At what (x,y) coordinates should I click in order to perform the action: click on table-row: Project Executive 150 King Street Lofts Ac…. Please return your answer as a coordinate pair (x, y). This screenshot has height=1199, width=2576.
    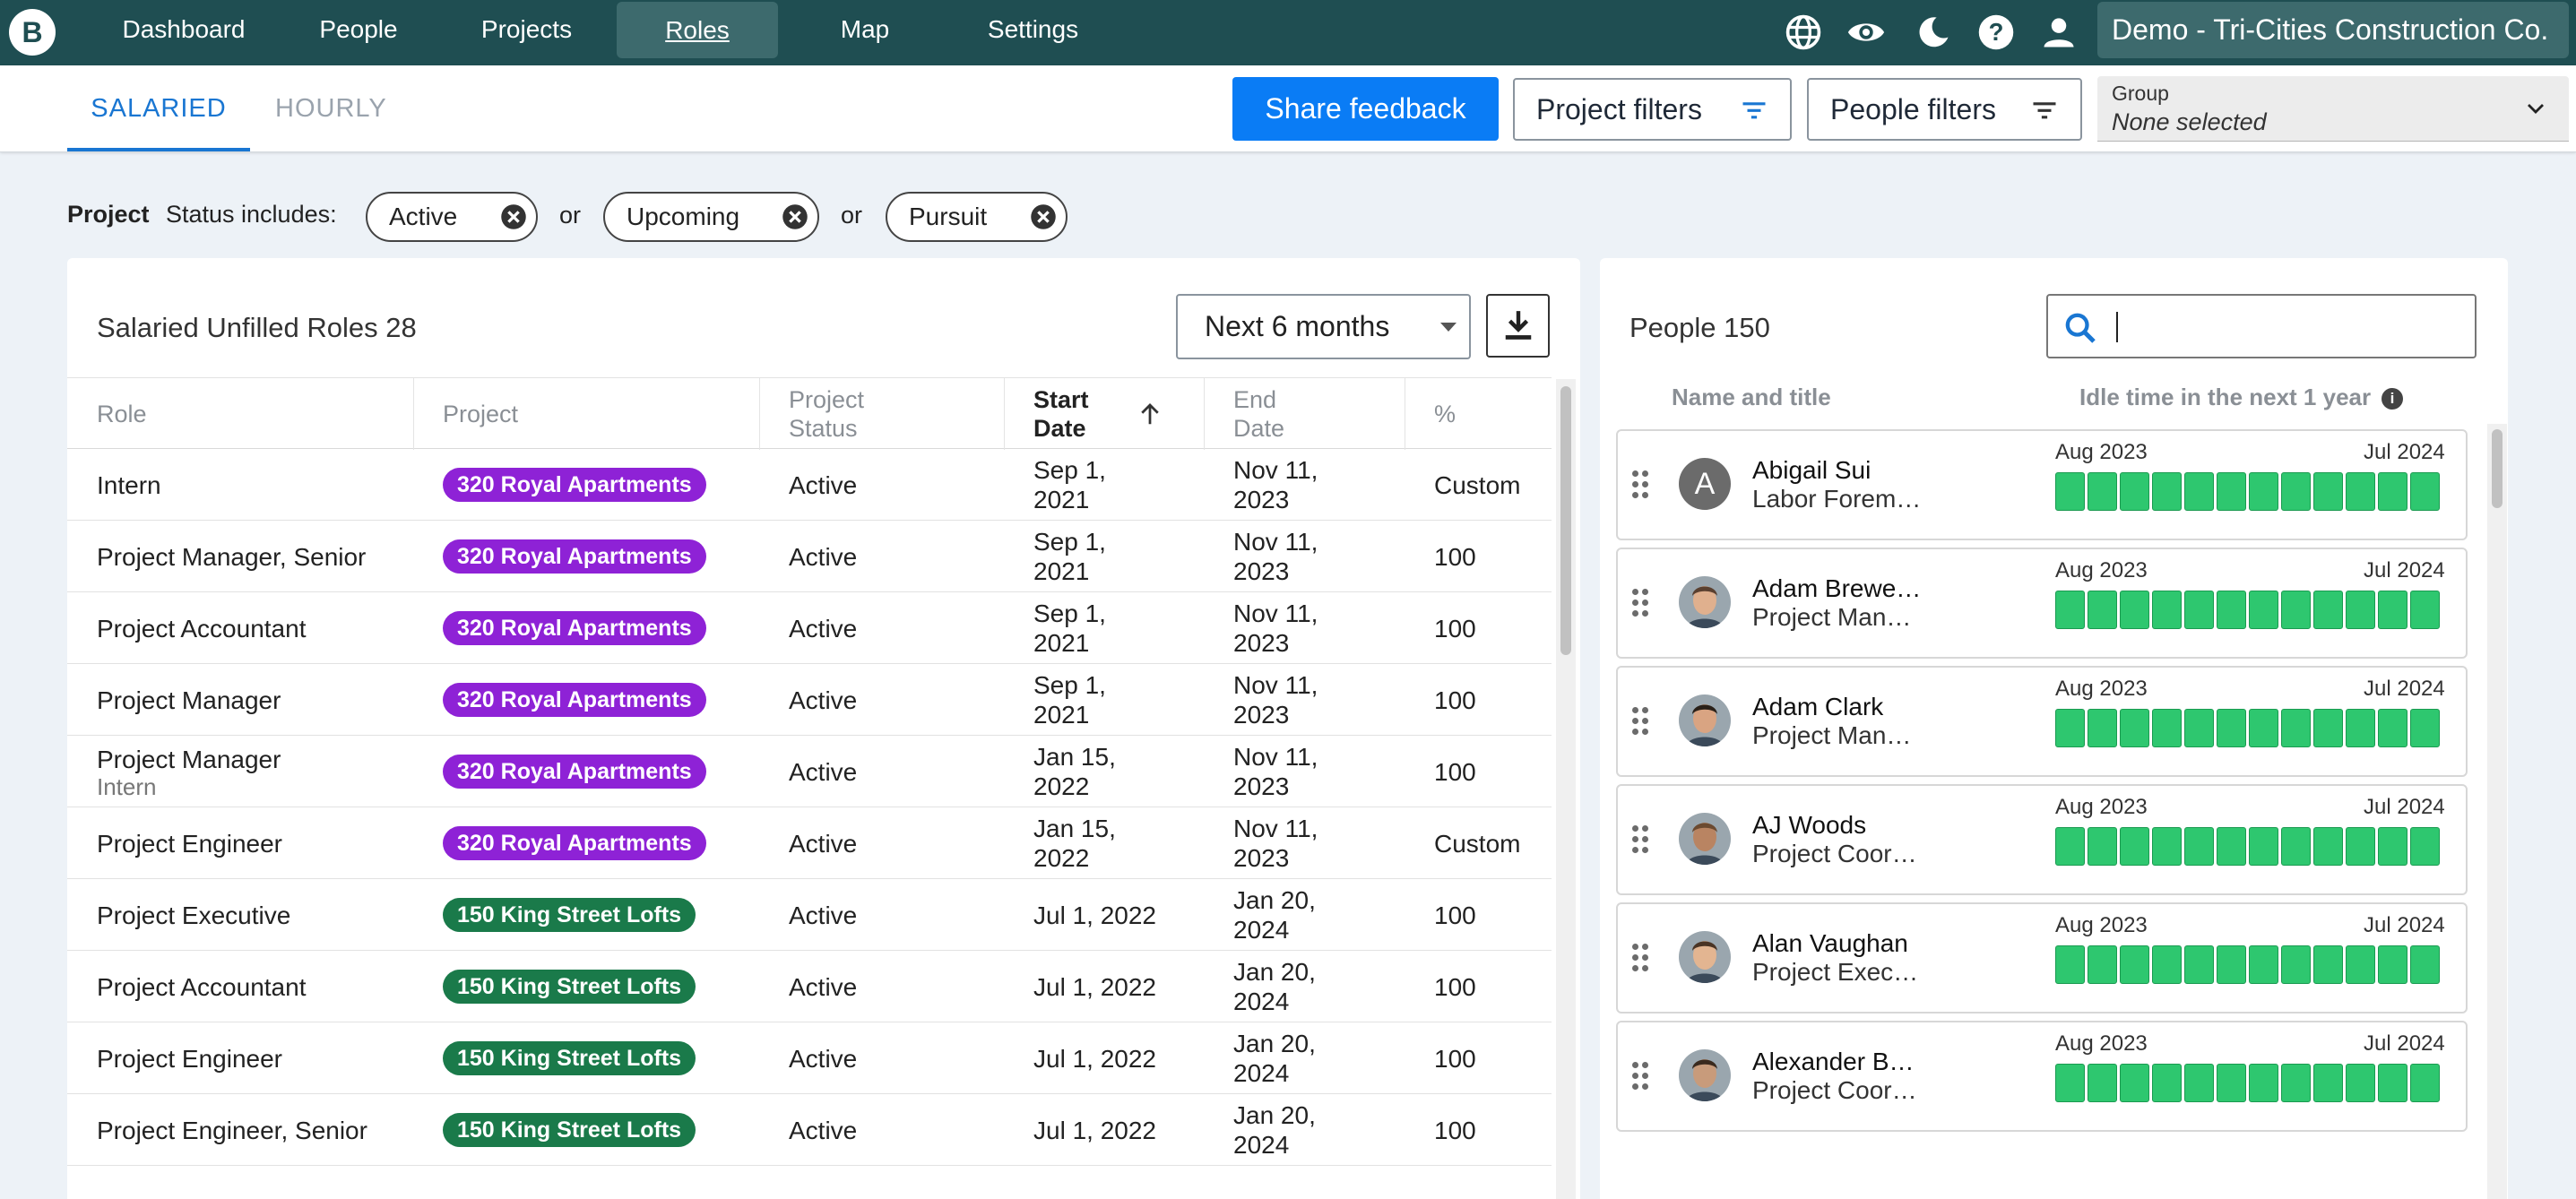
    Looking at the image, I should click on (809, 915).